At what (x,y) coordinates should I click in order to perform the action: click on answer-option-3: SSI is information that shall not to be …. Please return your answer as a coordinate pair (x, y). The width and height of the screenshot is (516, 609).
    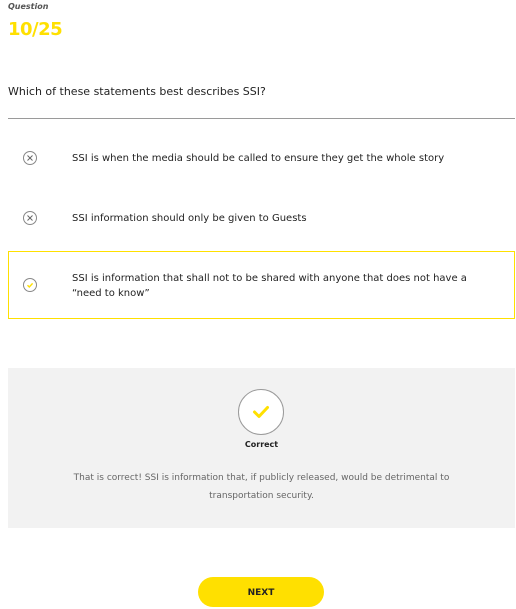
    Looking at the image, I should click on (261, 285).